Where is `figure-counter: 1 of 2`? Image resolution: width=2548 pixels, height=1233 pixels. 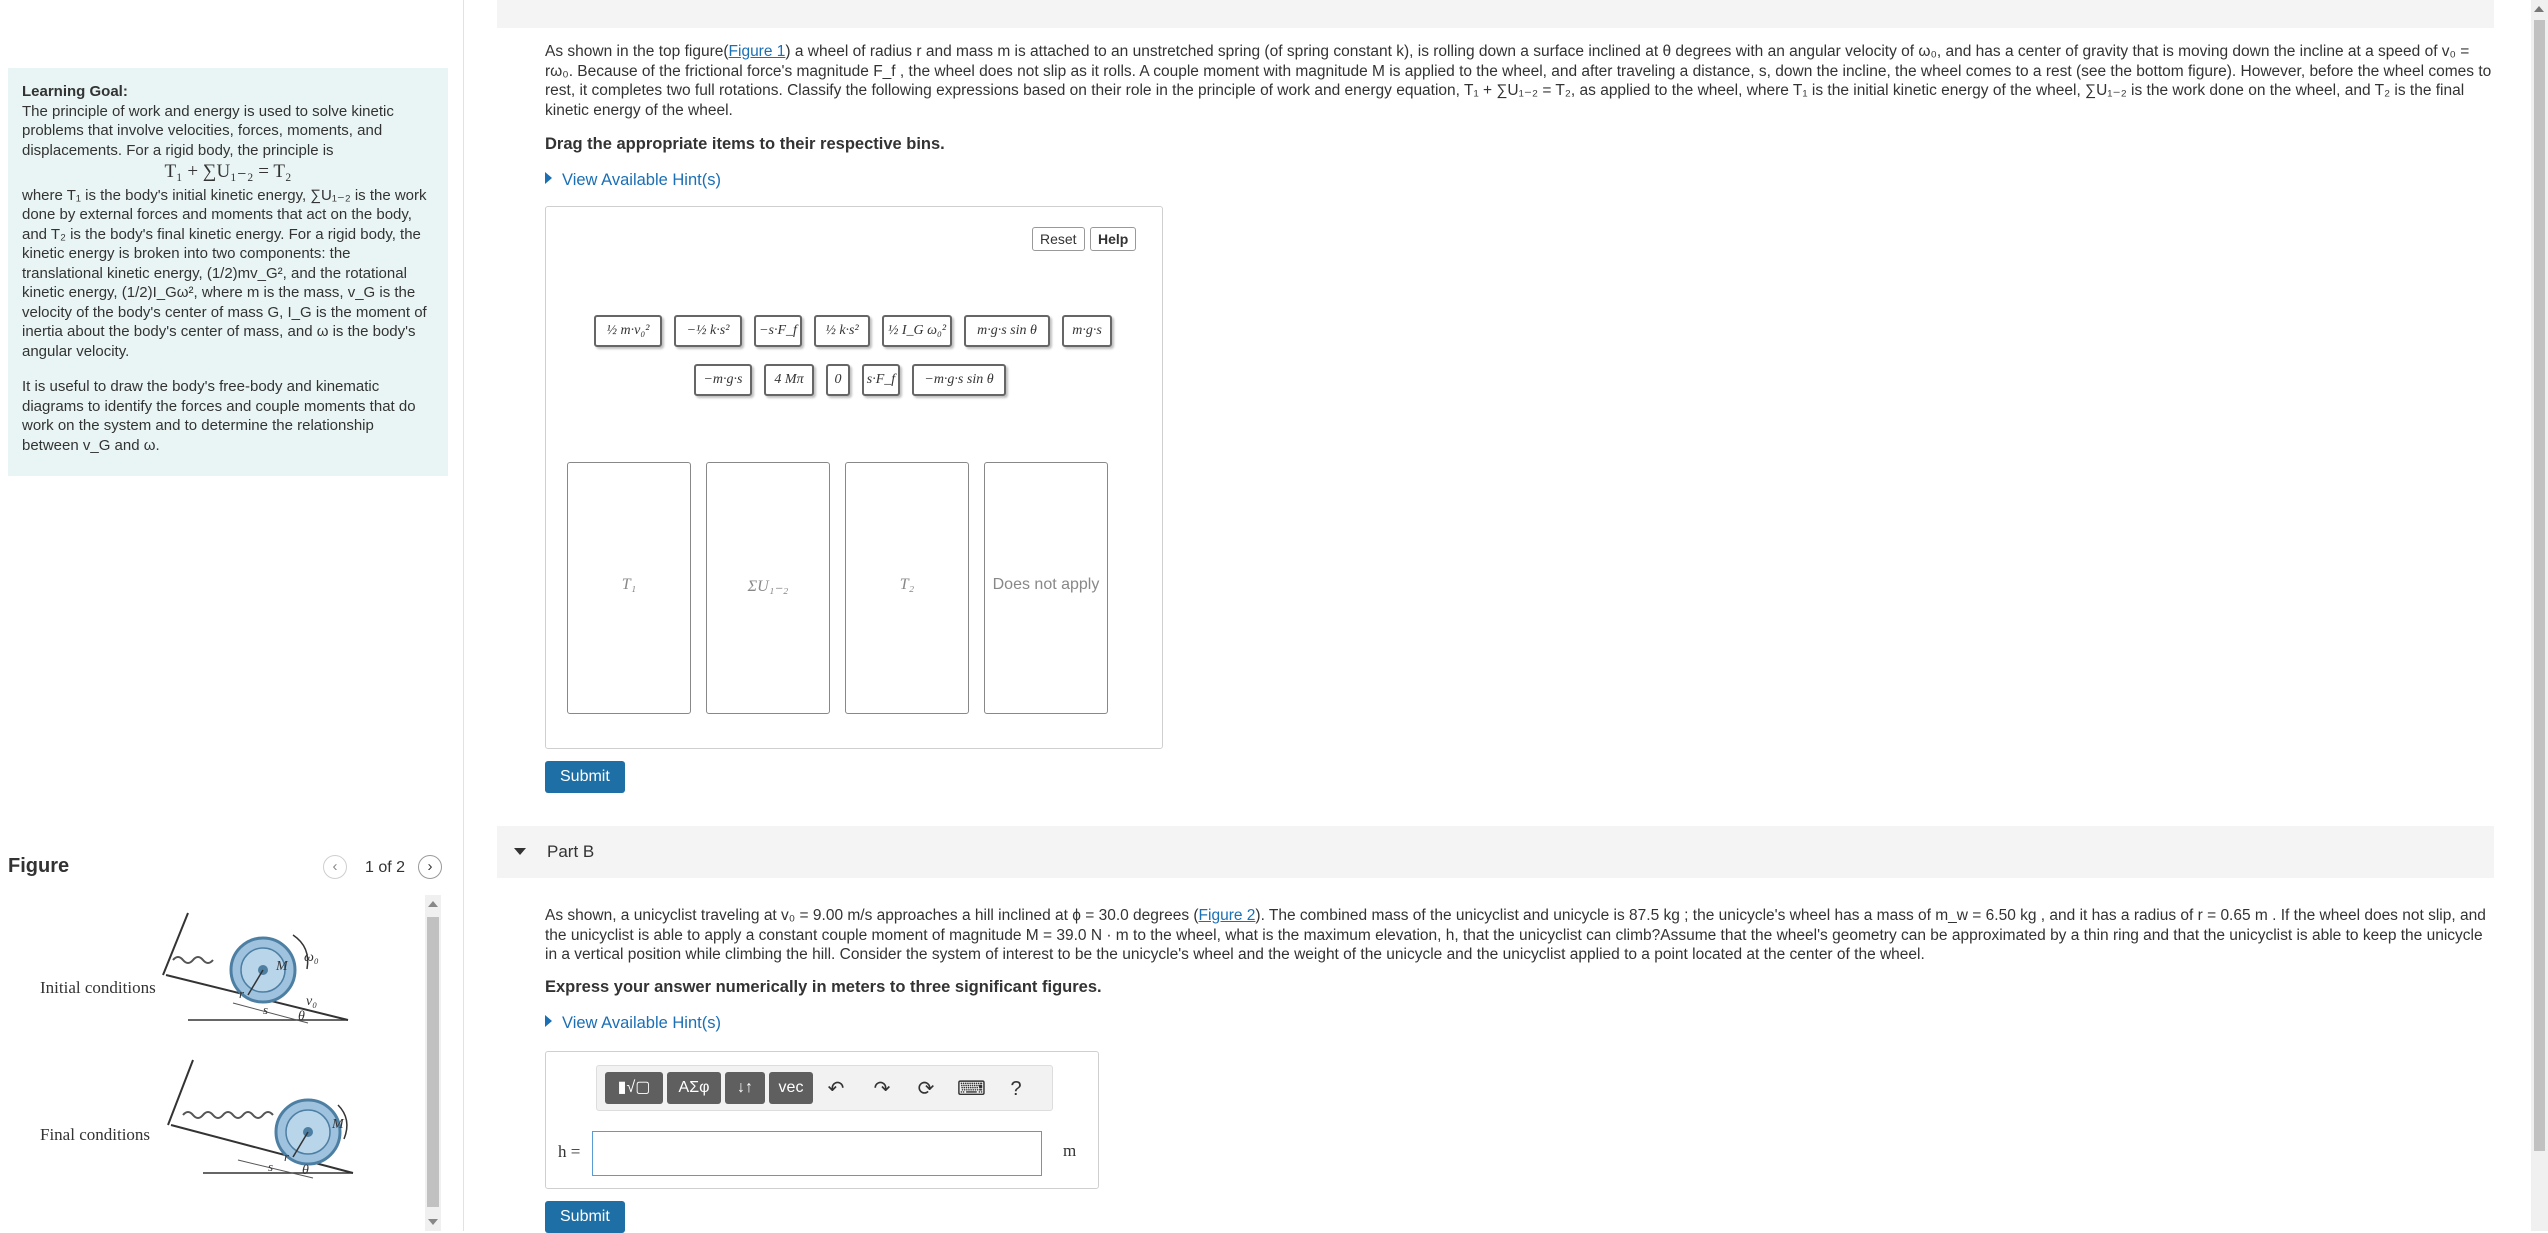 figure-counter: 1 of 2 is located at coordinates (385, 867).